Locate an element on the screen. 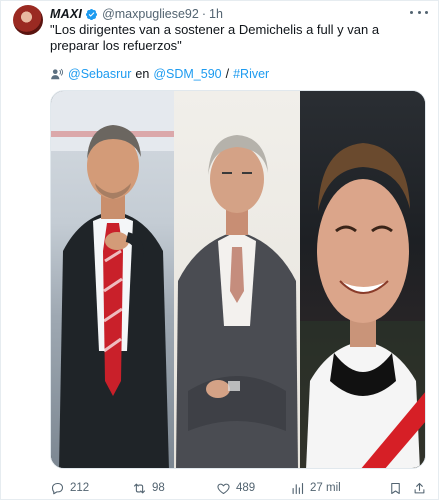 This screenshot has width=439, height=500. share-button is located at coordinates (419, 488).